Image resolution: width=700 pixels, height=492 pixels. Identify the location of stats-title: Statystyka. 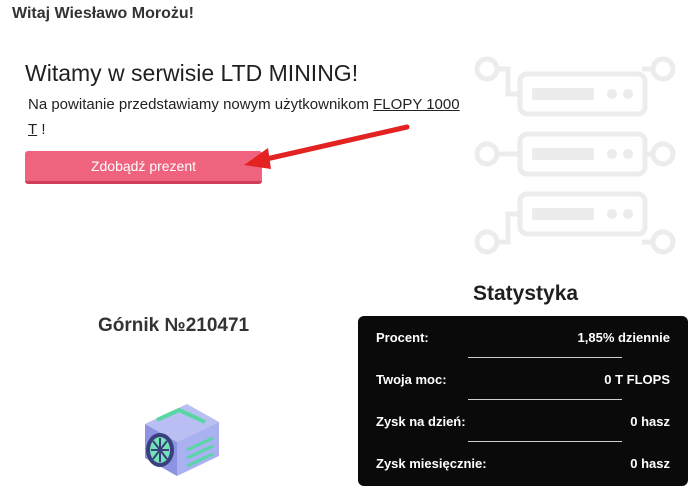
(526, 293).